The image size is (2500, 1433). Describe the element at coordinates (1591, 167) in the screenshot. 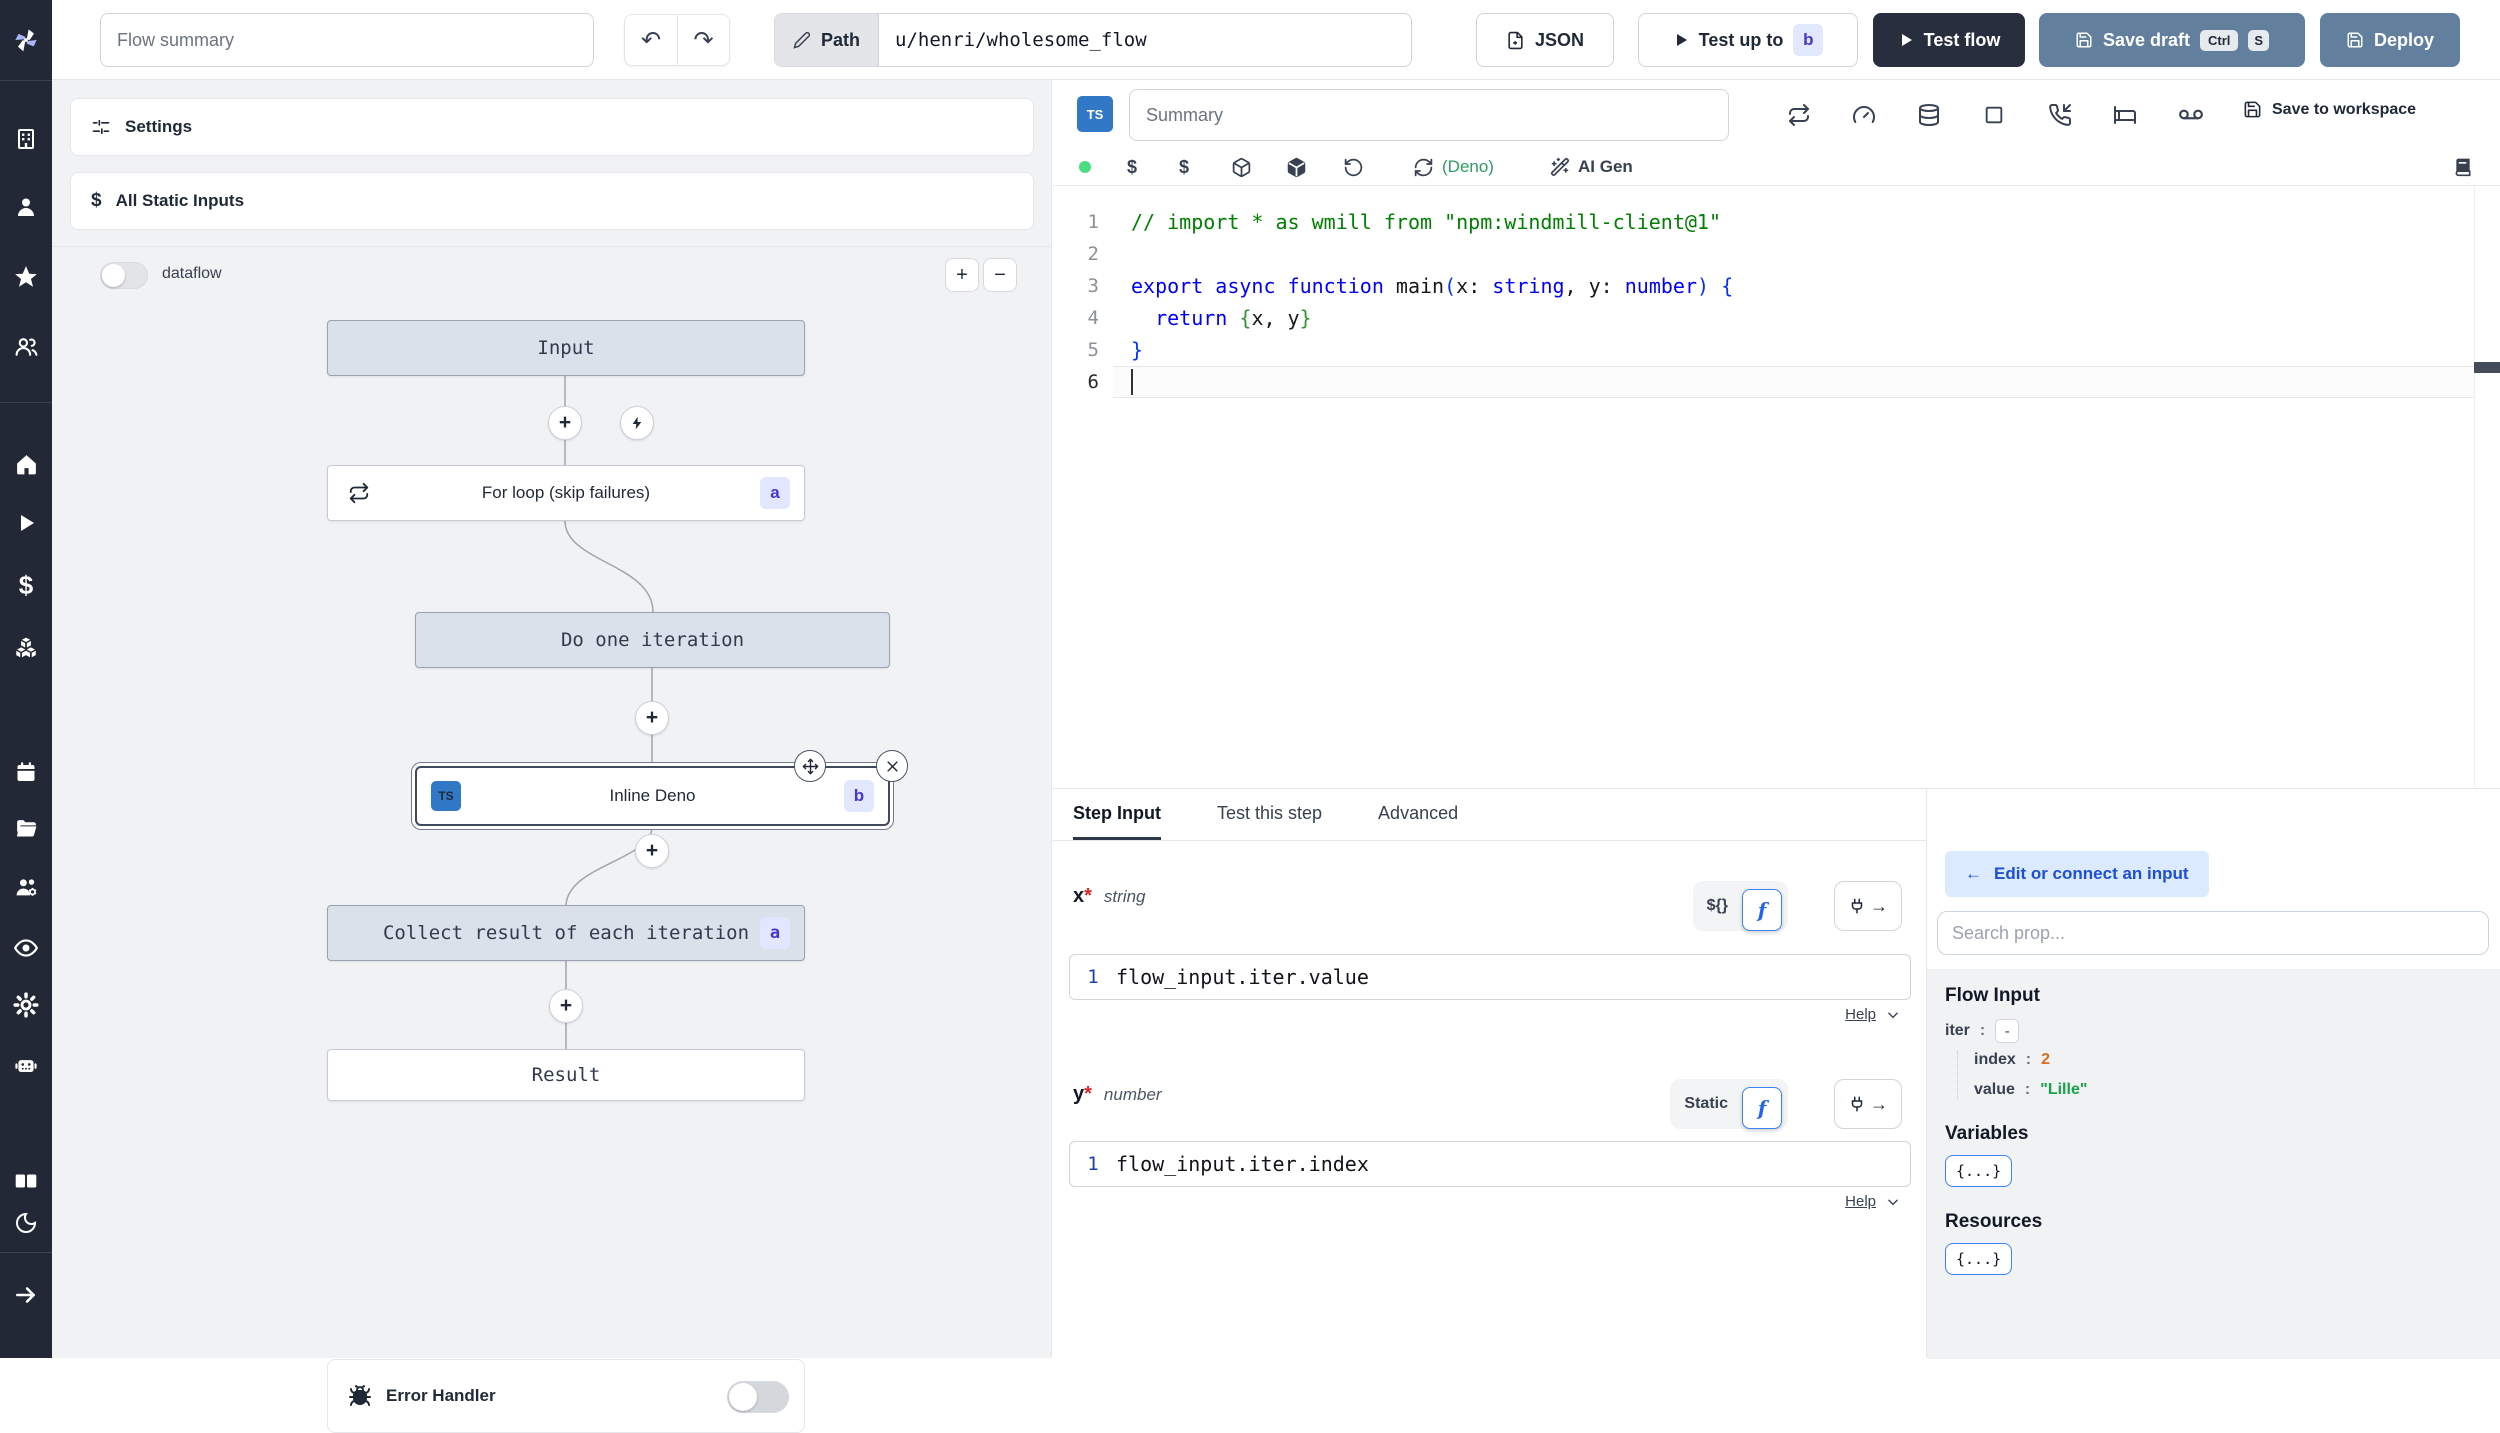

I see `ai-gen-button: AI Gen` at that location.